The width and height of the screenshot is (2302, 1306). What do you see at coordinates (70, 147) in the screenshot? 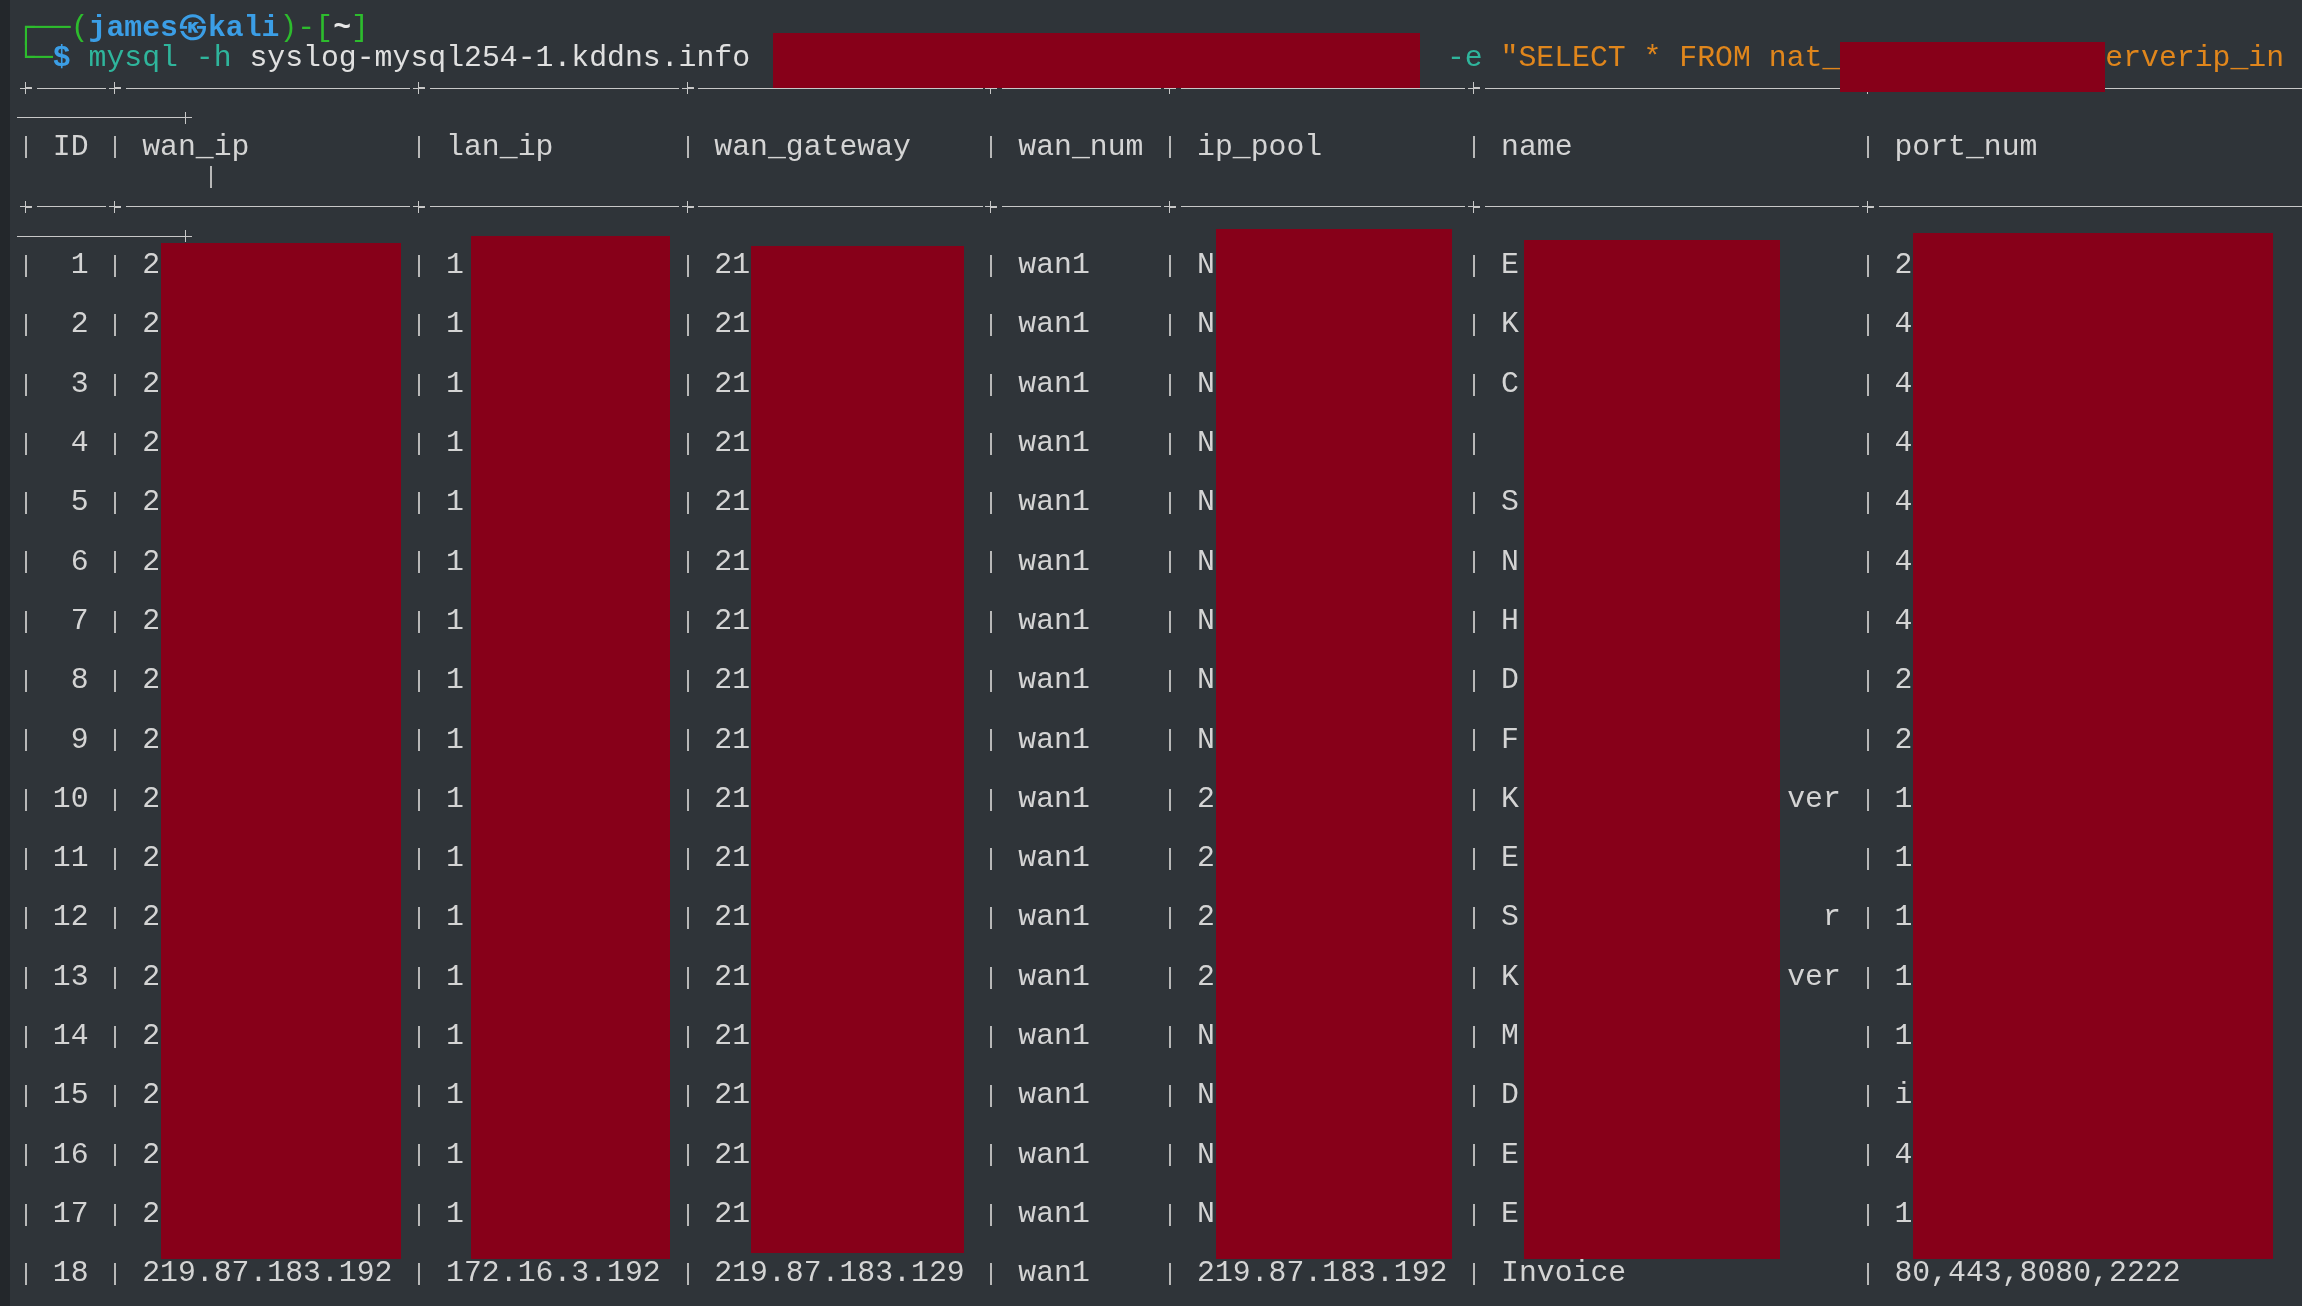
I see `column-header: ID` at bounding box center [70, 147].